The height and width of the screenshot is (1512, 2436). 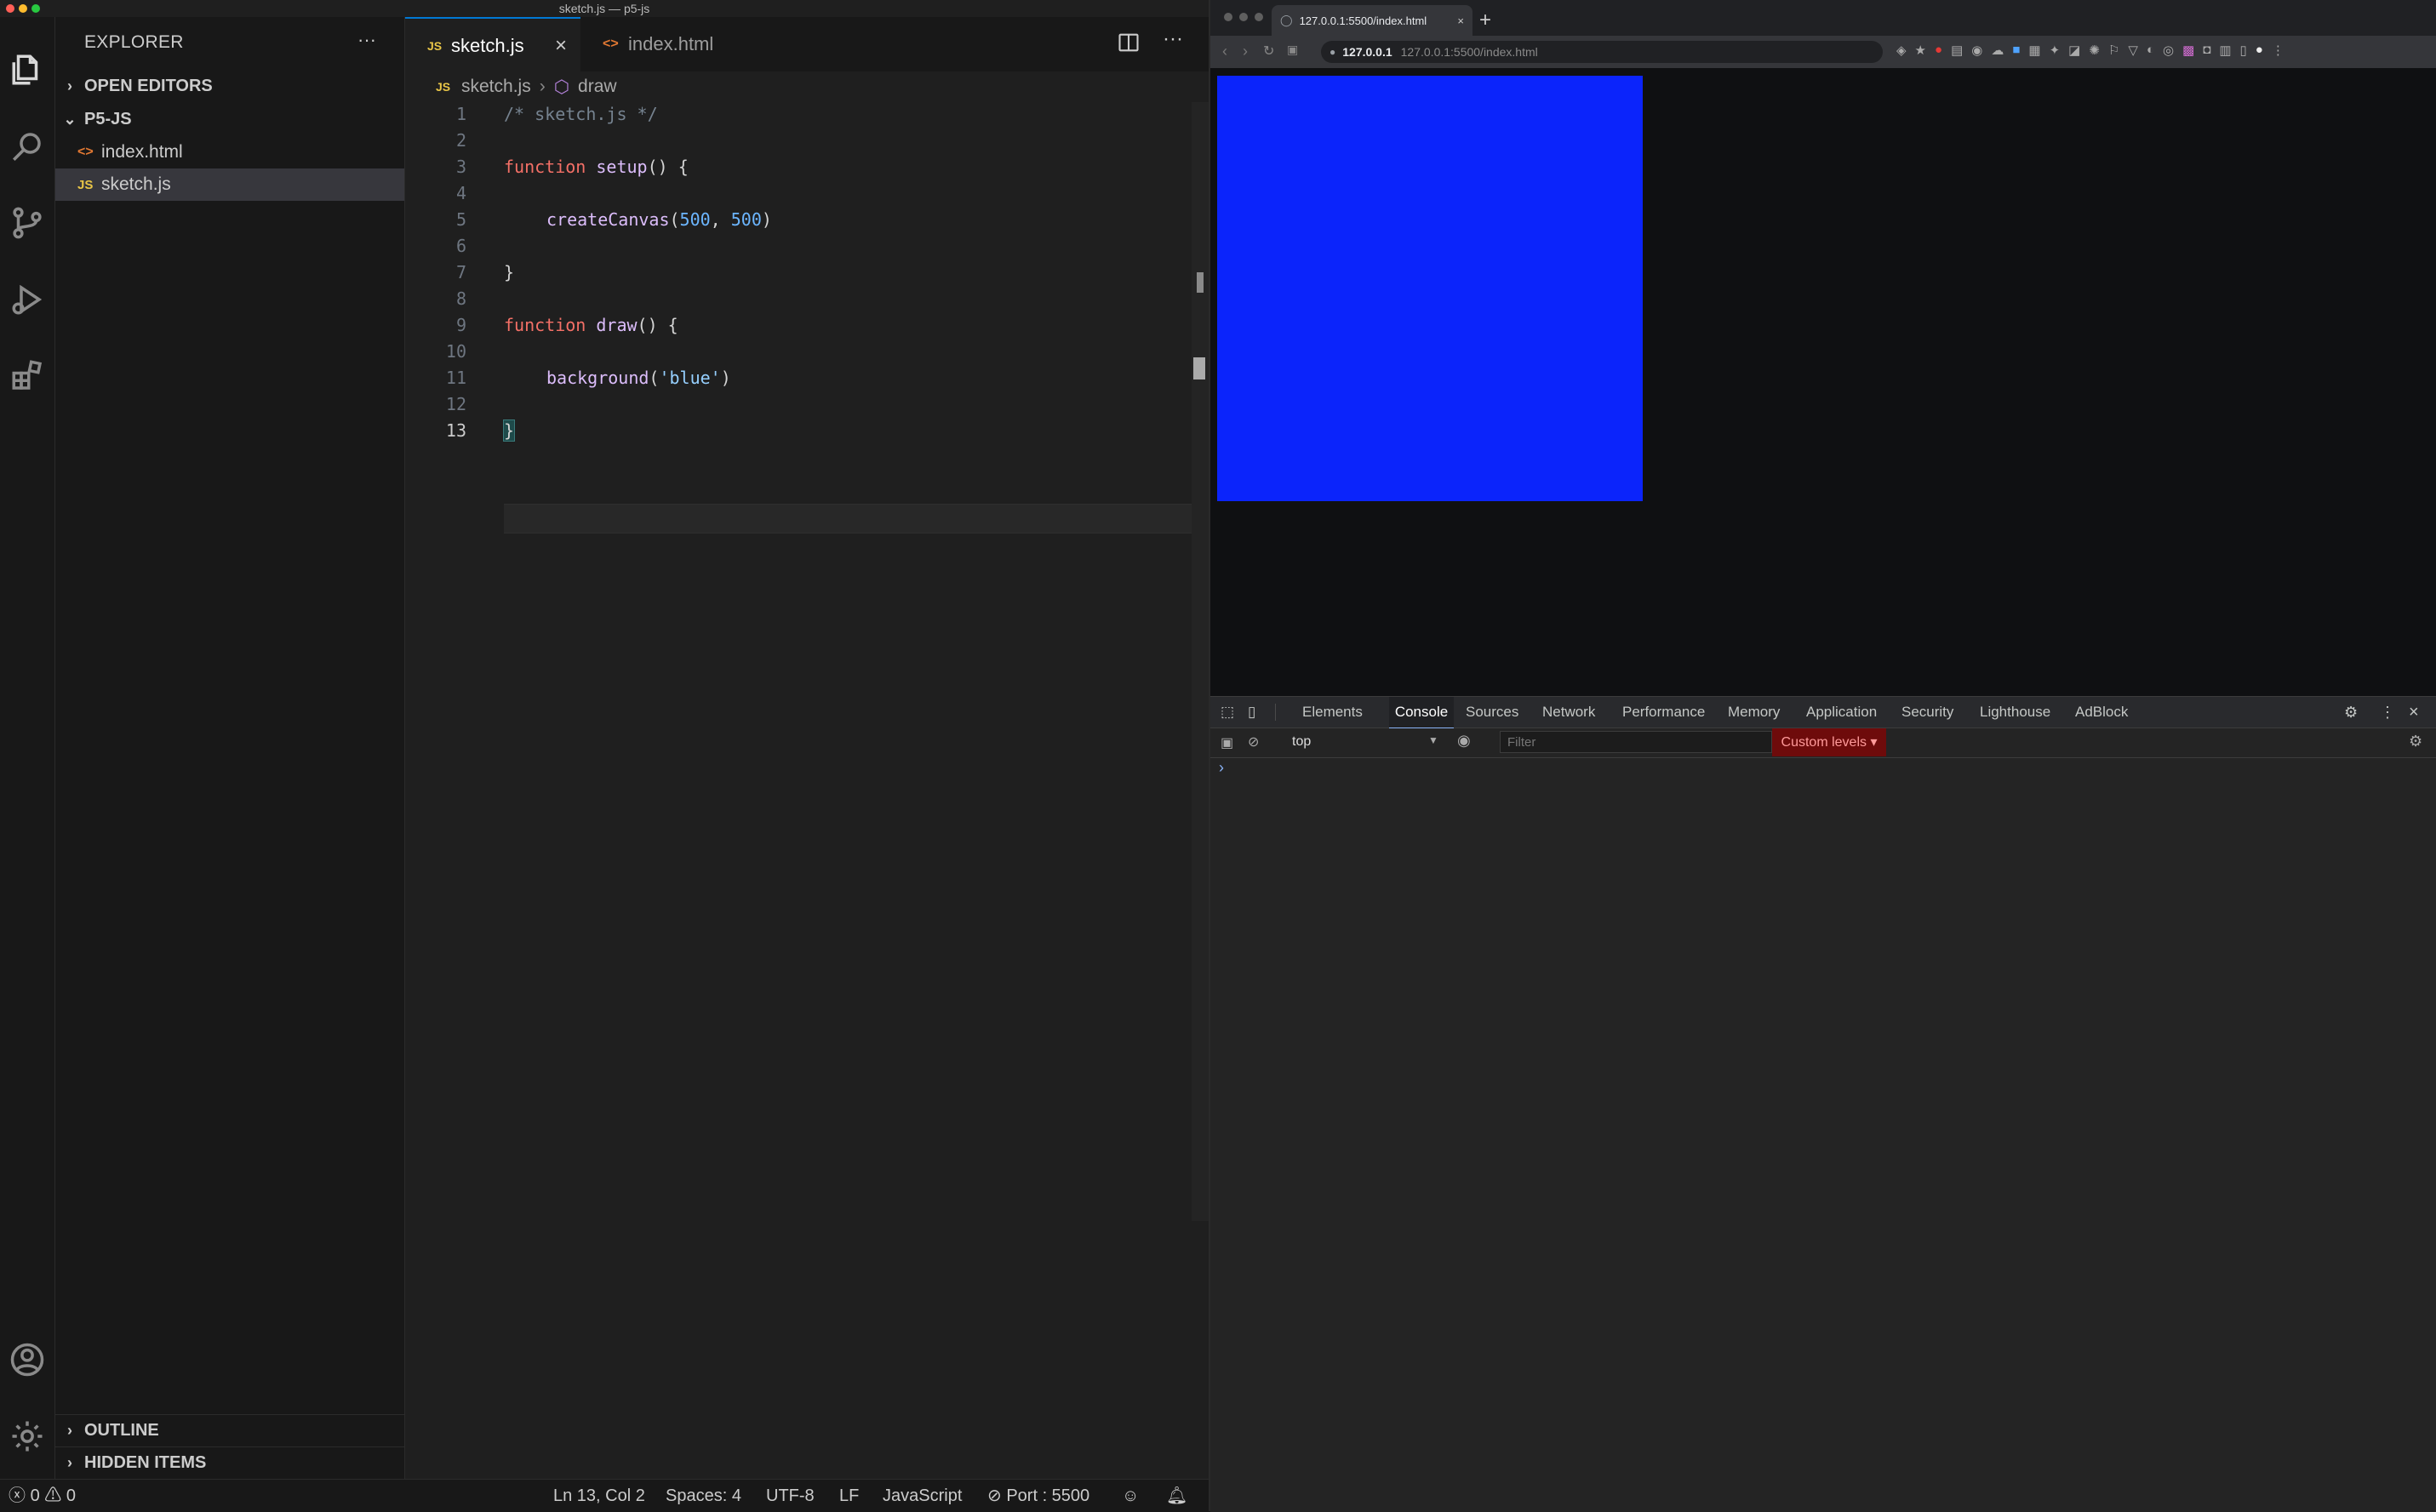 I want to click on extension-icon: ▽, so click(x=2133, y=52).